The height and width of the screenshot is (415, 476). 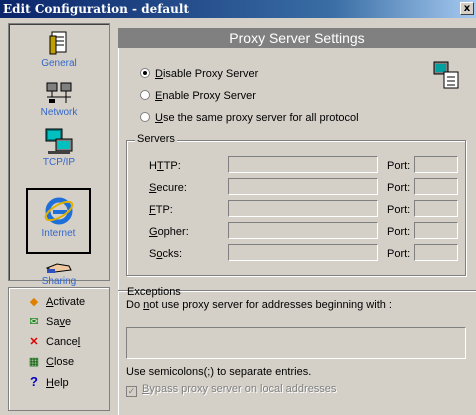 I want to click on cancel-button: ✕ Cancel, so click(x=53, y=342).